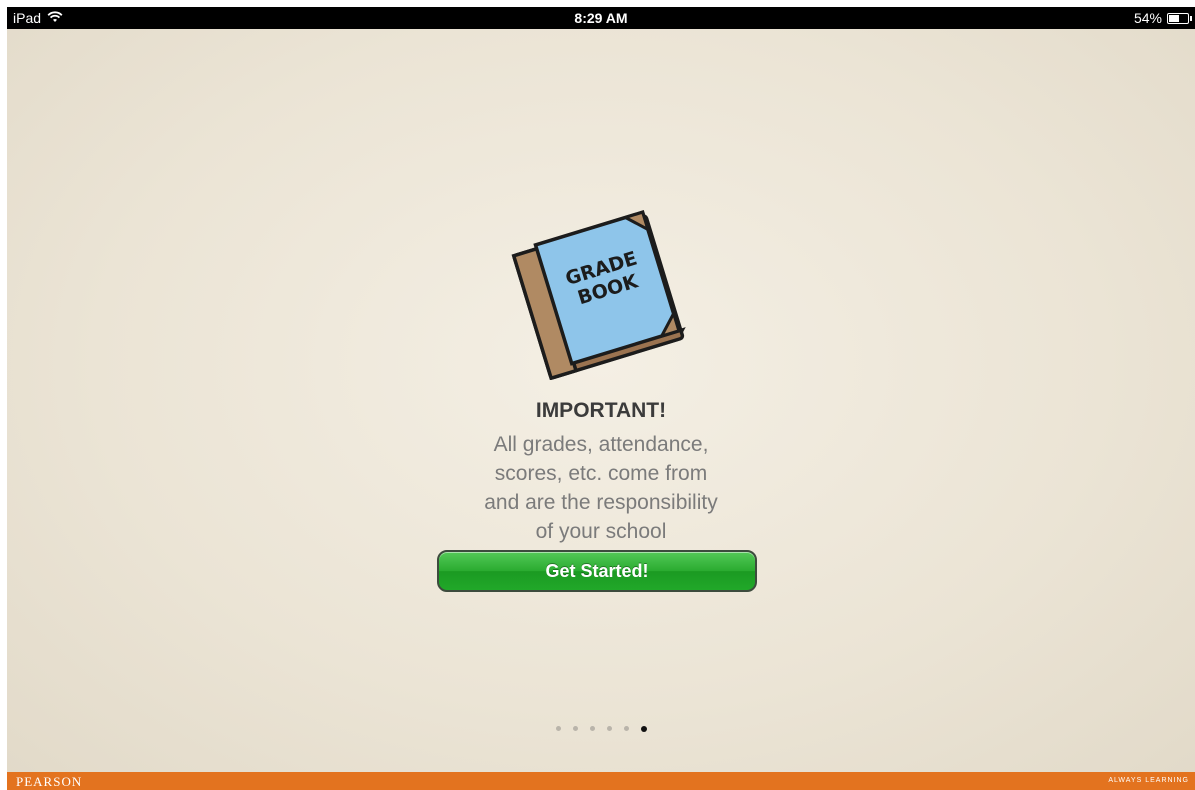 Image resolution: width=1195 pixels, height=790 pixels. I want to click on message-line: scores, etc. come from, so click(601, 473).